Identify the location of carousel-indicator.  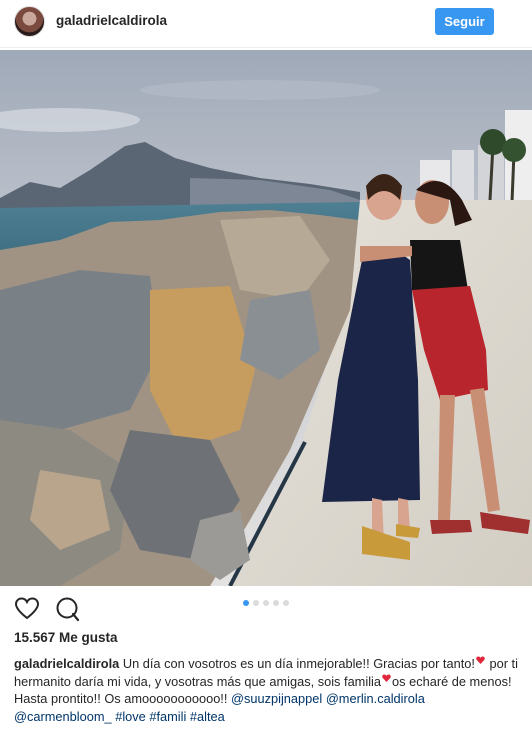
(267, 604).